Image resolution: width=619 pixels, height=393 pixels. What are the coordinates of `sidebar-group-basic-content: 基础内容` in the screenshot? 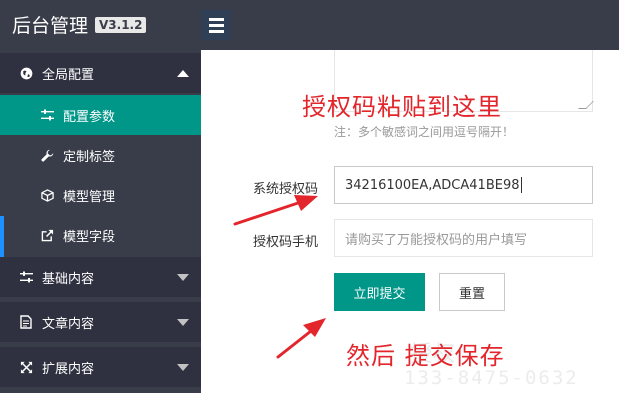 It's located at (100, 277).